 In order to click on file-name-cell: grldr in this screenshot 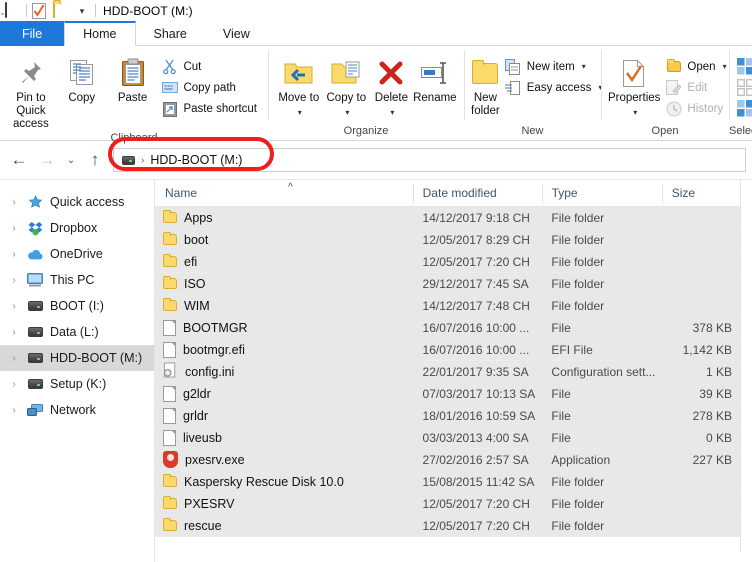, I will do `click(284, 416)`.